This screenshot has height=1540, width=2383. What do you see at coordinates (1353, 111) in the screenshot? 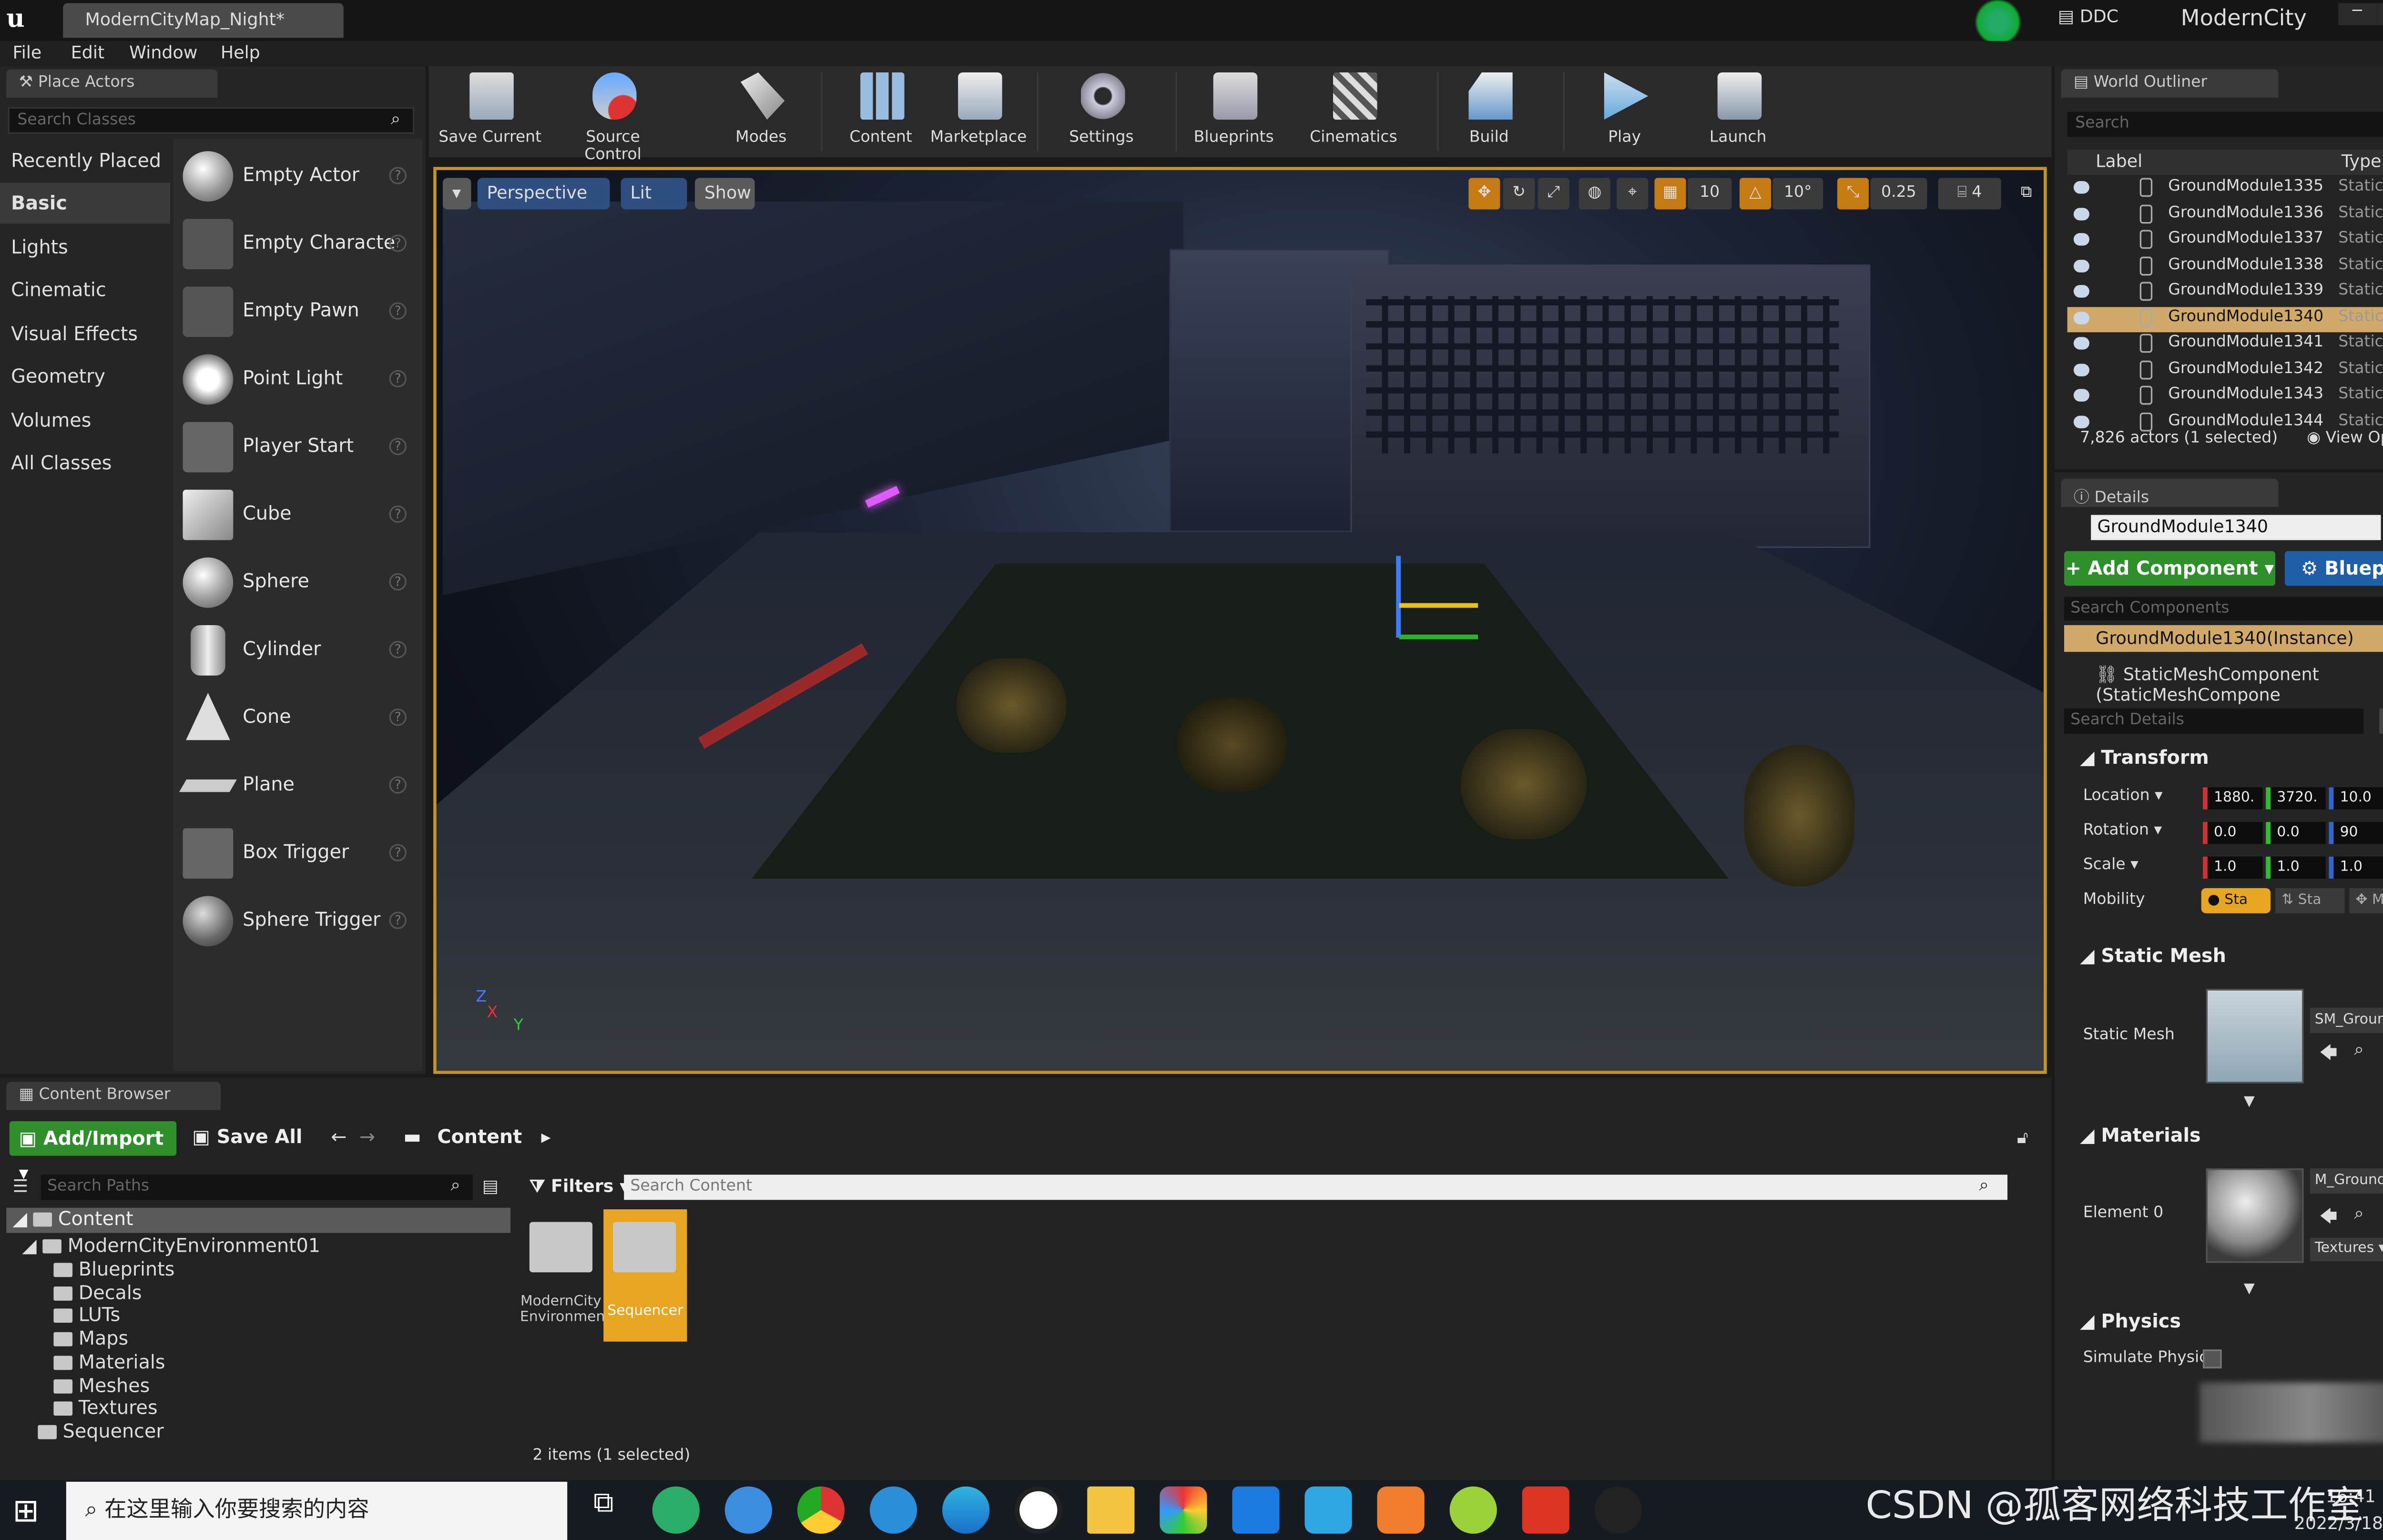
I see `cinematics-button: Cinematics` at bounding box center [1353, 111].